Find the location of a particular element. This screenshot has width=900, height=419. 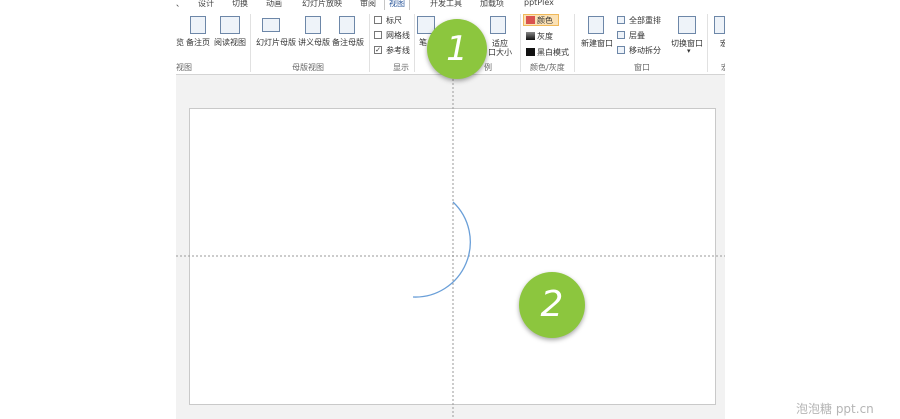

step-badge-1: 1 is located at coordinates (457, 49).